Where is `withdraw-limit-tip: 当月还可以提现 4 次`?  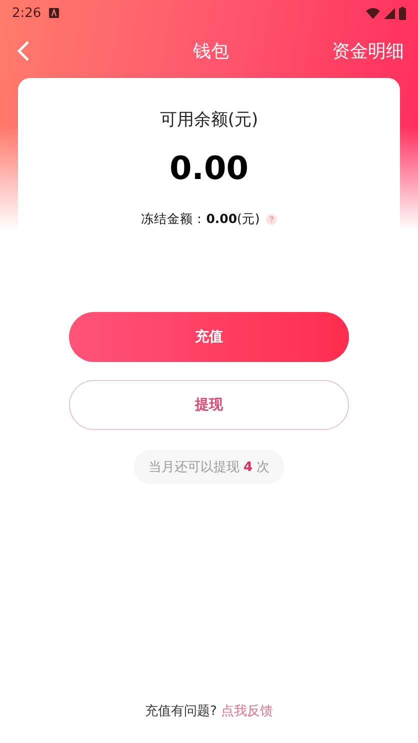 withdraw-limit-tip: 当月还可以提现 4 次 is located at coordinates (209, 467).